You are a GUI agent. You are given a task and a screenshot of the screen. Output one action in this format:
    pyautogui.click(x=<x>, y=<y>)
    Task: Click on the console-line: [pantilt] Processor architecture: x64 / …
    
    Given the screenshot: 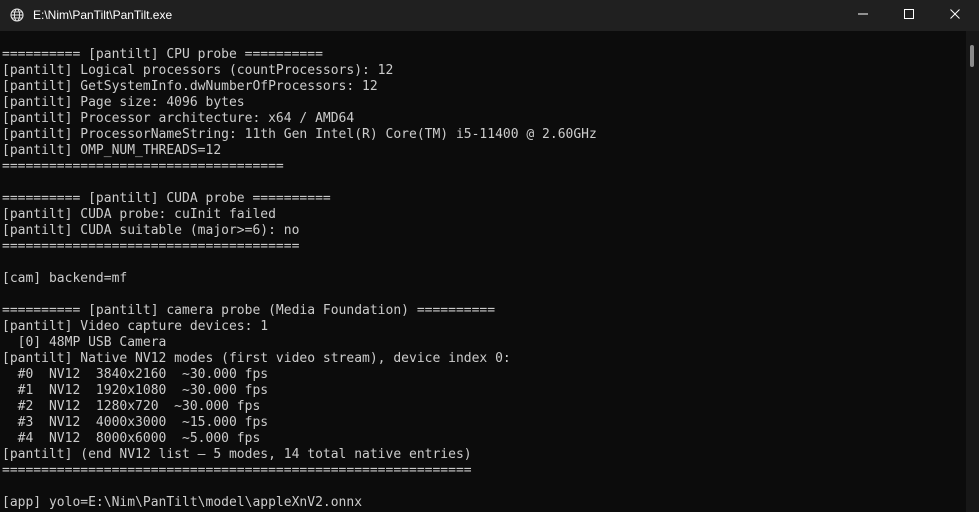 What is the action you would take?
    pyautogui.click(x=178, y=118)
    